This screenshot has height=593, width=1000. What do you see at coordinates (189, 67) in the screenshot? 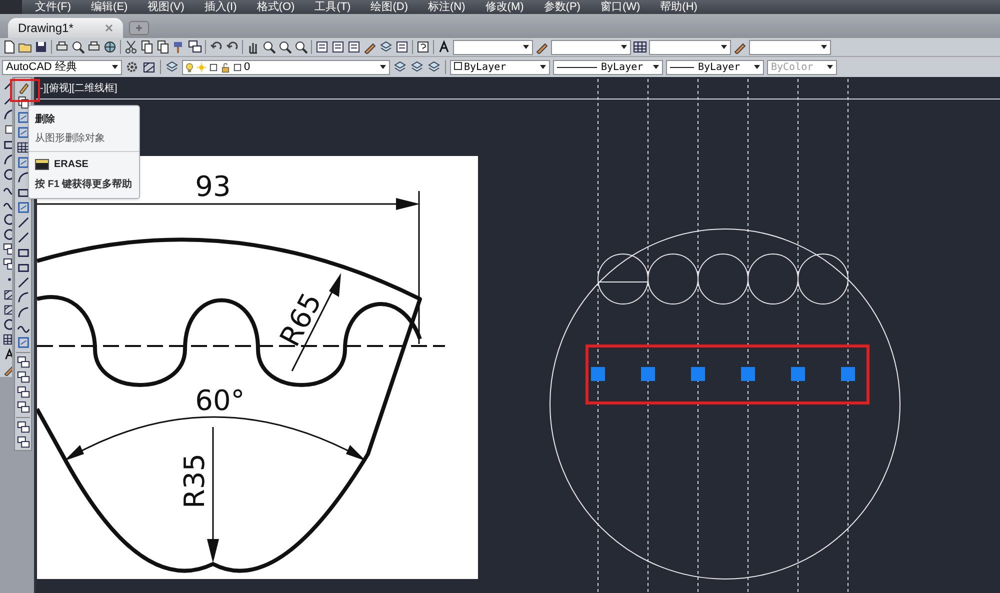
I see `bulb-icon` at bounding box center [189, 67].